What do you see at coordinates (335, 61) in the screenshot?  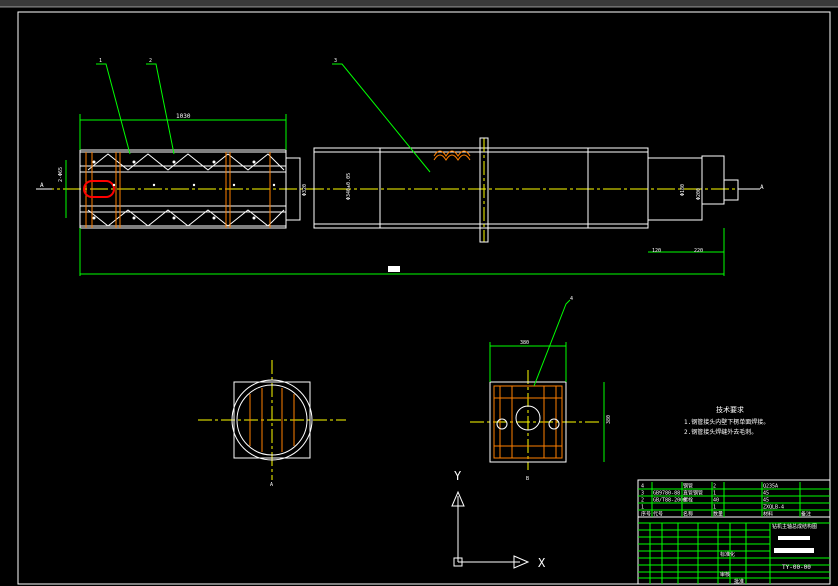 I see `balloon-3: 3` at bounding box center [335, 61].